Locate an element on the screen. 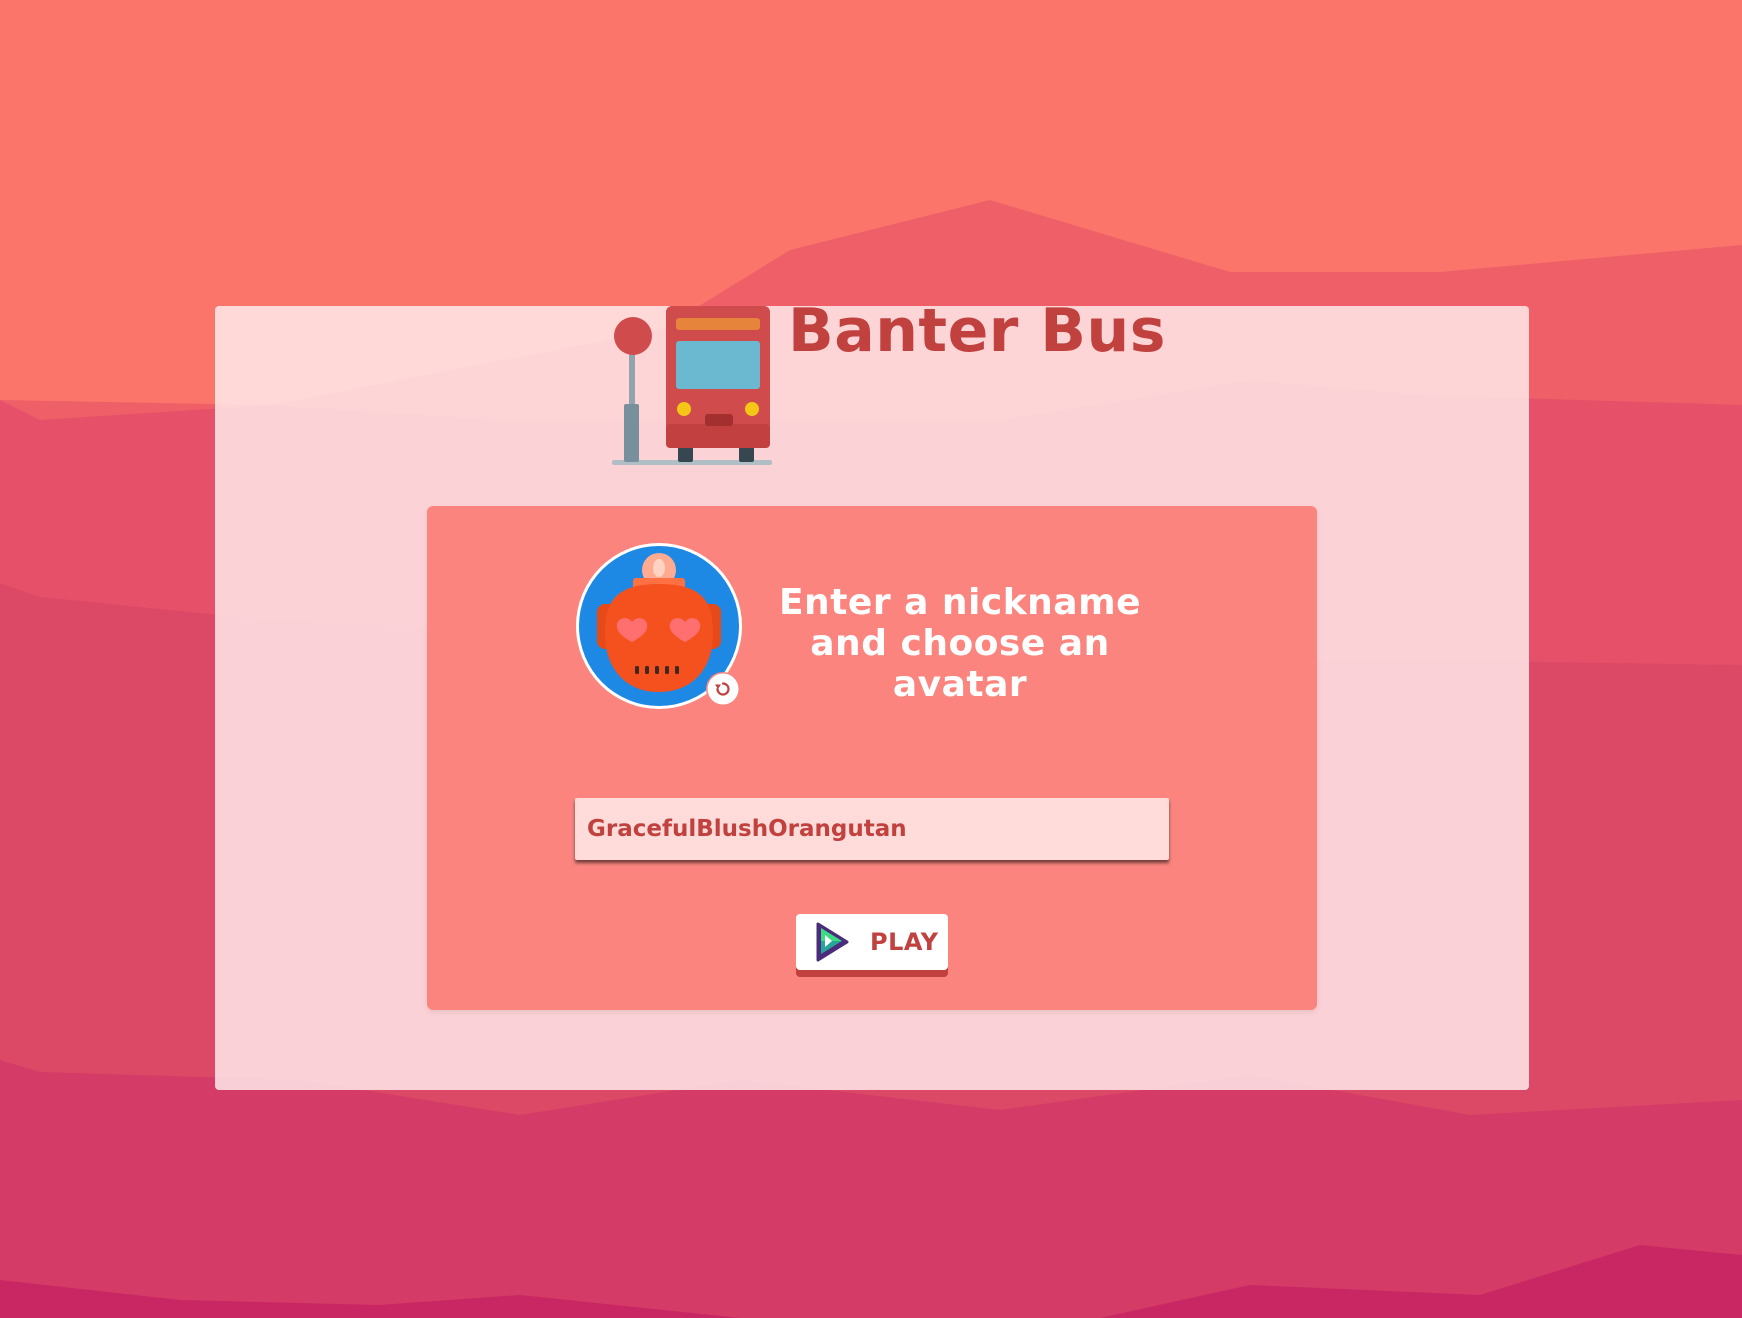 The height and width of the screenshot is (1318, 1742). play-button: PLAY is located at coordinates (872, 942).